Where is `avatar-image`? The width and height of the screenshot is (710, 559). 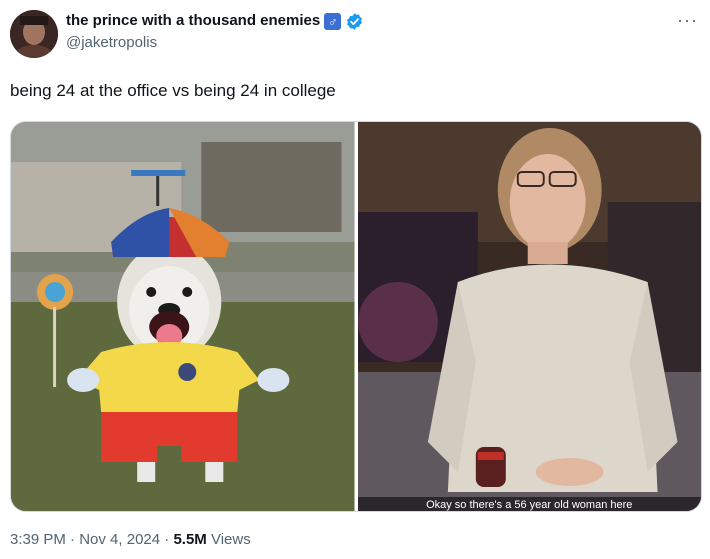 avatar-image is located at coordinates (34, 34).